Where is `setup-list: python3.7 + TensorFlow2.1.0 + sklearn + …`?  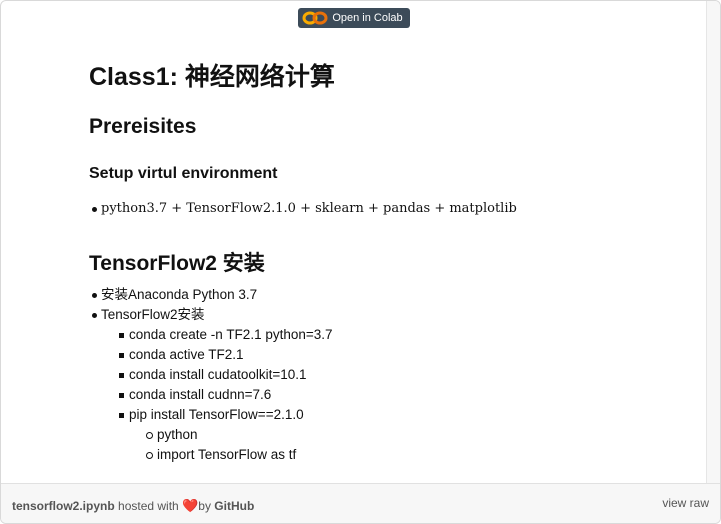
setup-list: python3.7 + TensorFlow2.1.0 + sklearn + … is located at coordinates (304, 209).